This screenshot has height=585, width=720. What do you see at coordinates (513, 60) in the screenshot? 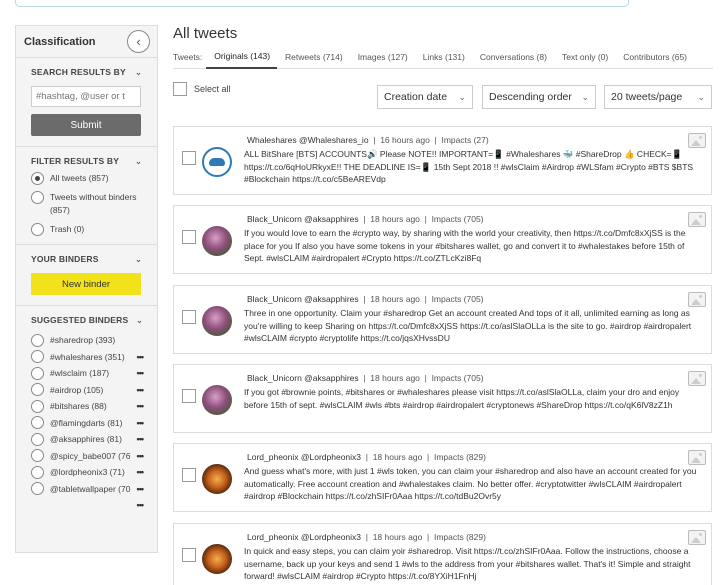
I see `tab-conversations: Conversations (8)` at bounding box center [513, 60].